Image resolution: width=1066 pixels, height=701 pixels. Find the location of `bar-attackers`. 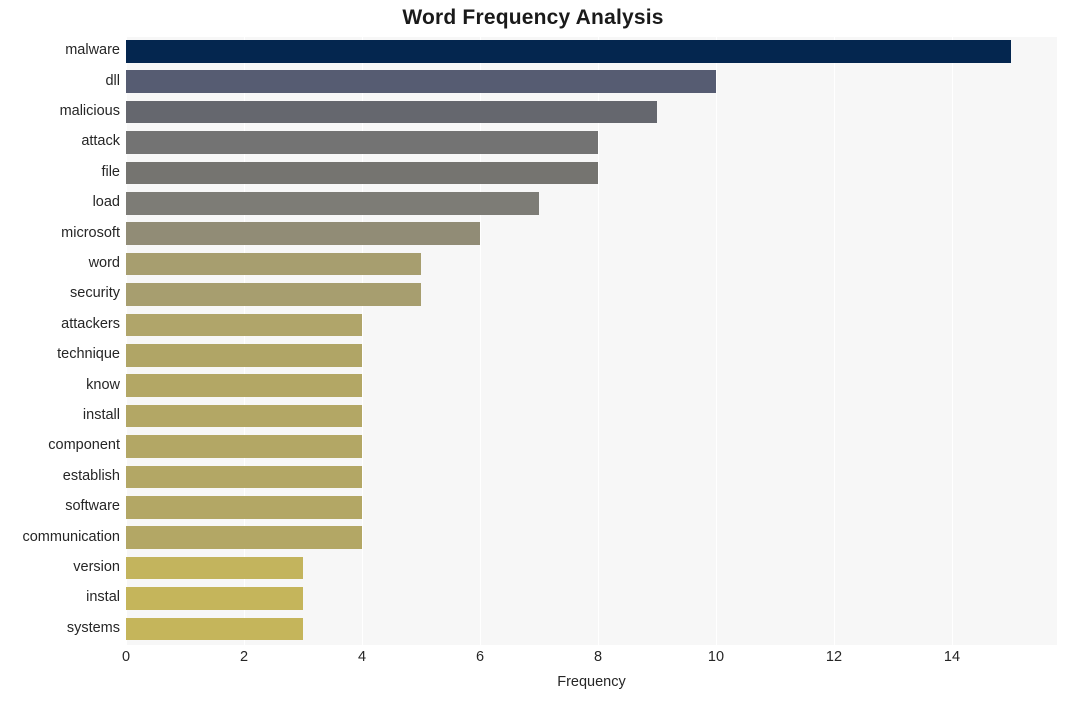

bar-attackers is located at coordinates (244, 325).